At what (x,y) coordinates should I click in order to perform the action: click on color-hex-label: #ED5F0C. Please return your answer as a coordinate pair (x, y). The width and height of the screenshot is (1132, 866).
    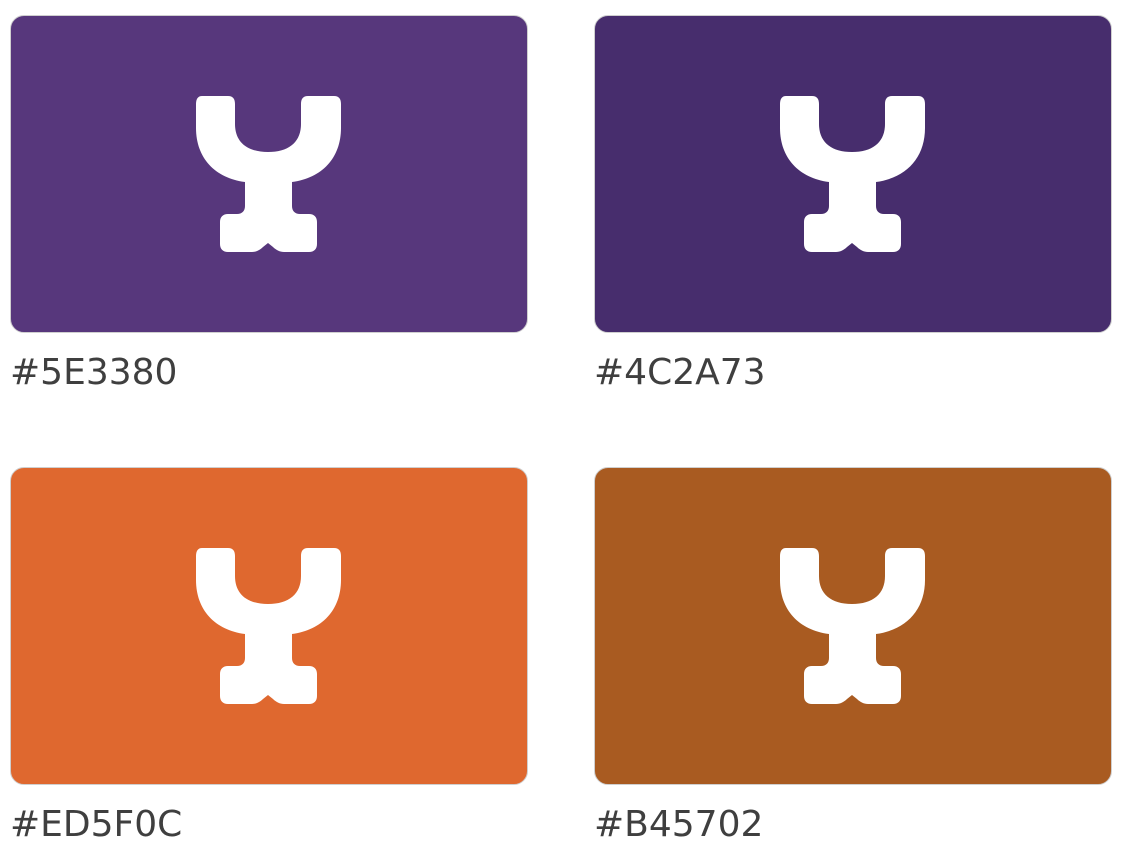
    Looking at the image, I should click on (96, 824).